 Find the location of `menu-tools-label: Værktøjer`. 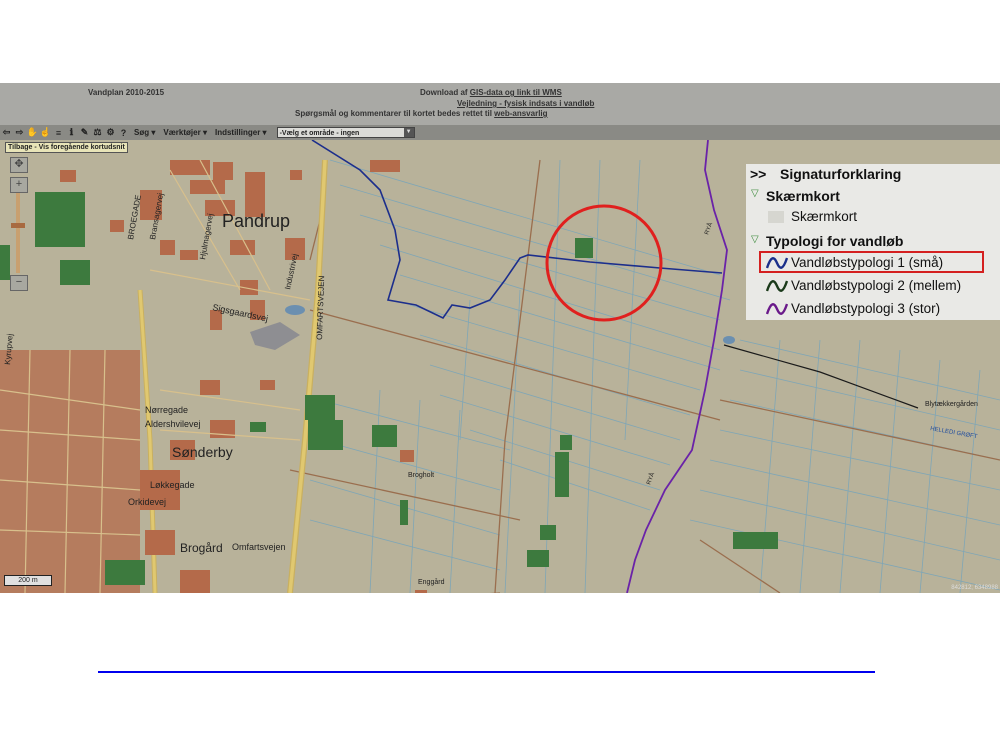

menu-tools-label: Værktøjer is located at coordinates (182, 132).